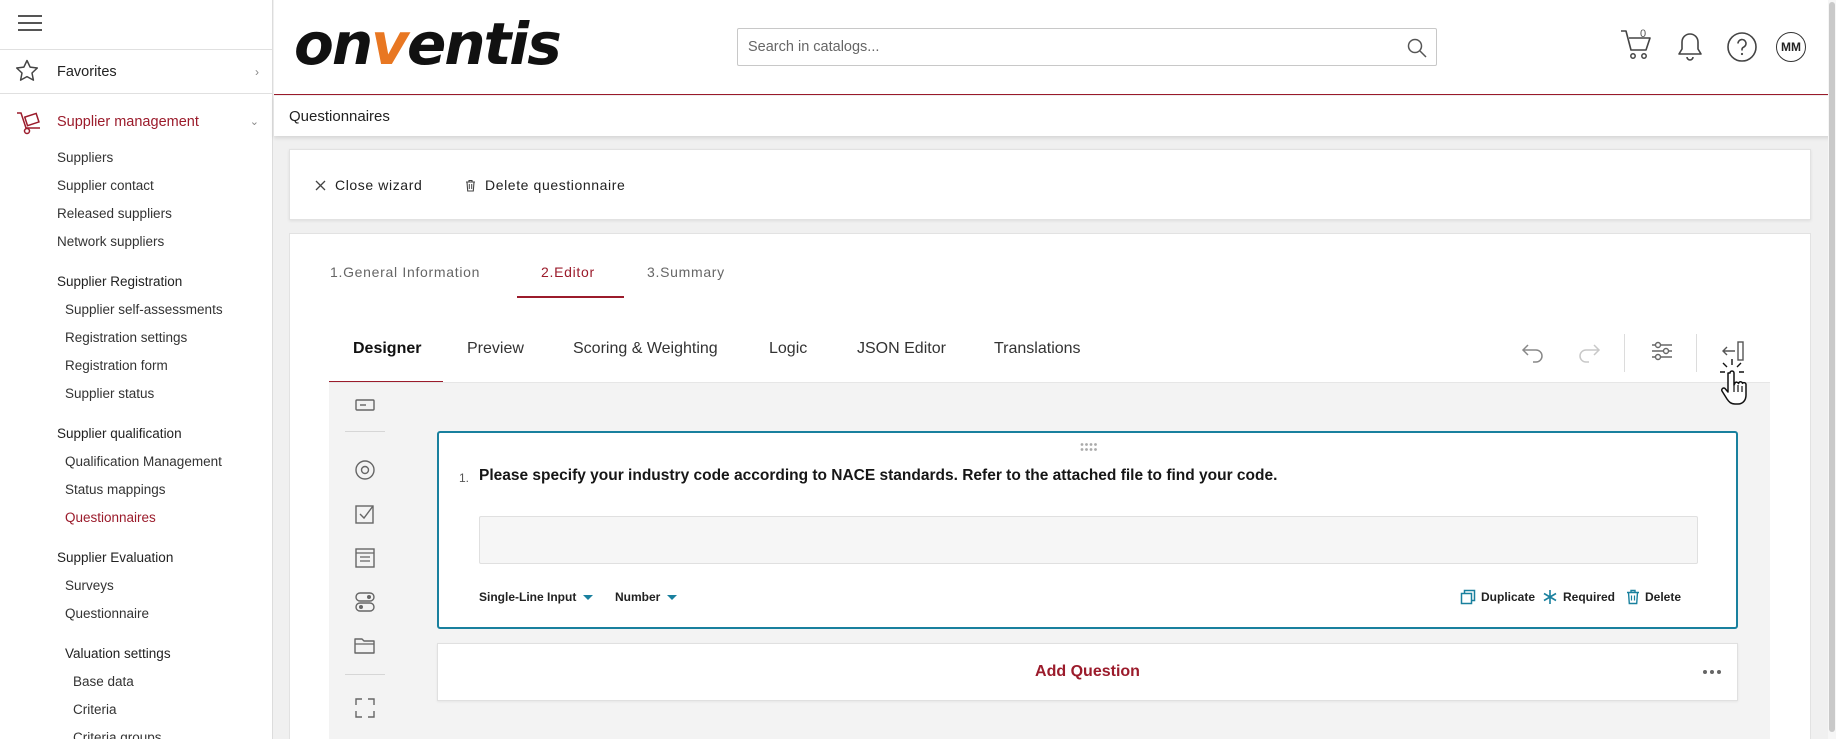  I want to click on user-avatar: MM, so click(1791, 47).